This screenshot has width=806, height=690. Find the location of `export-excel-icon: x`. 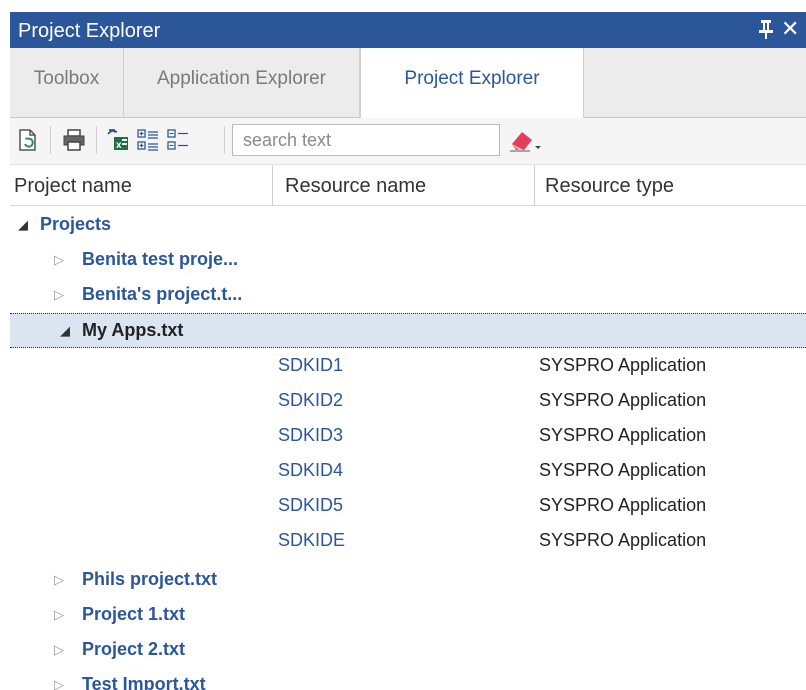

export-excel-icon: x is located at coordinates (118, 140).